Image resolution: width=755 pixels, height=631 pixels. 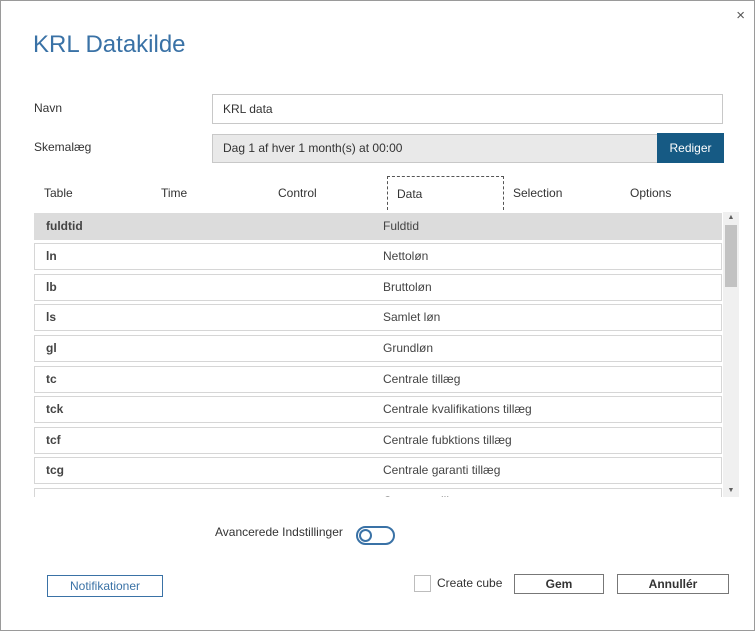 I want to click on row-key: tcg, so click(x=55, y=470).